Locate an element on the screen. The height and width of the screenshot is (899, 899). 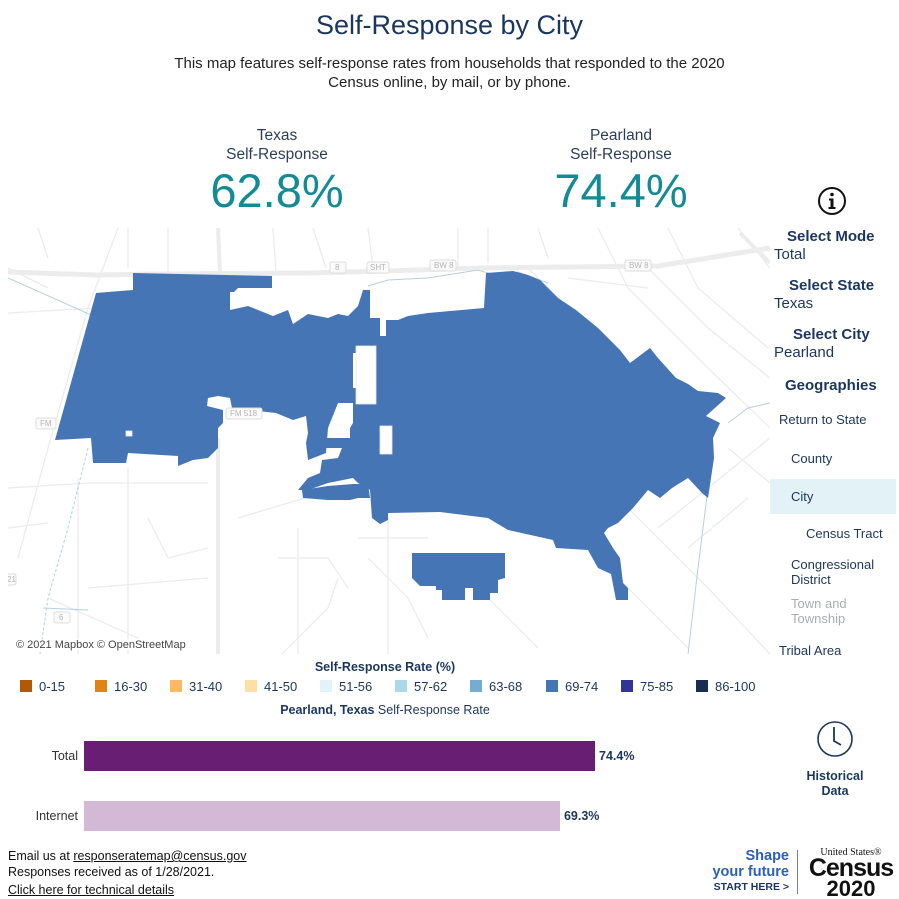
legend-item: 0-15 is located at coordinates (42, 686).